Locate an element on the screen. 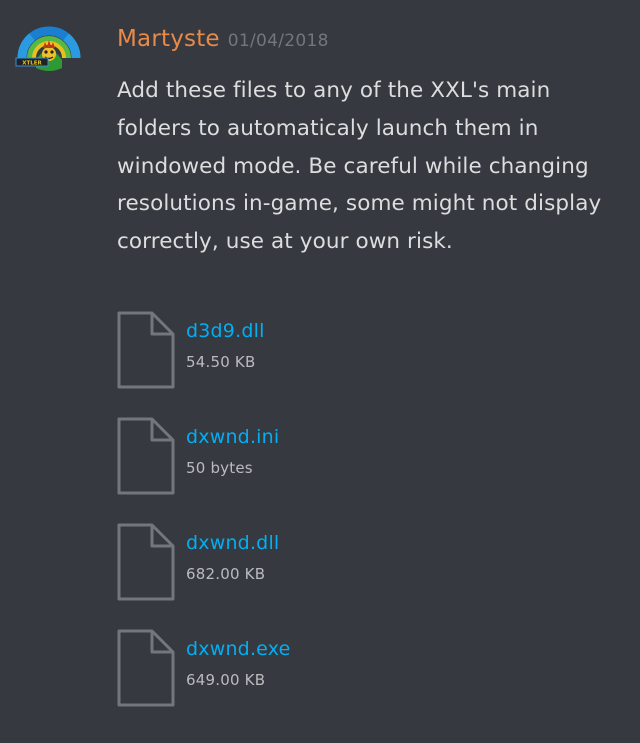 The height and width of the screenshot is (743, 640). avatar-logo-text: XTLER is located at coordinates (32, 64).